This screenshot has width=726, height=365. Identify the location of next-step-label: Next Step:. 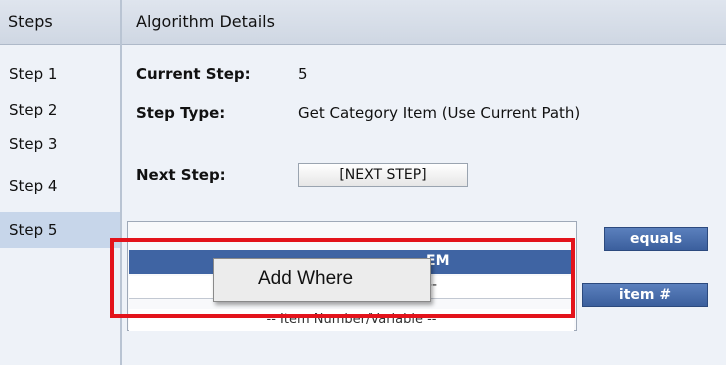
(181, 175).